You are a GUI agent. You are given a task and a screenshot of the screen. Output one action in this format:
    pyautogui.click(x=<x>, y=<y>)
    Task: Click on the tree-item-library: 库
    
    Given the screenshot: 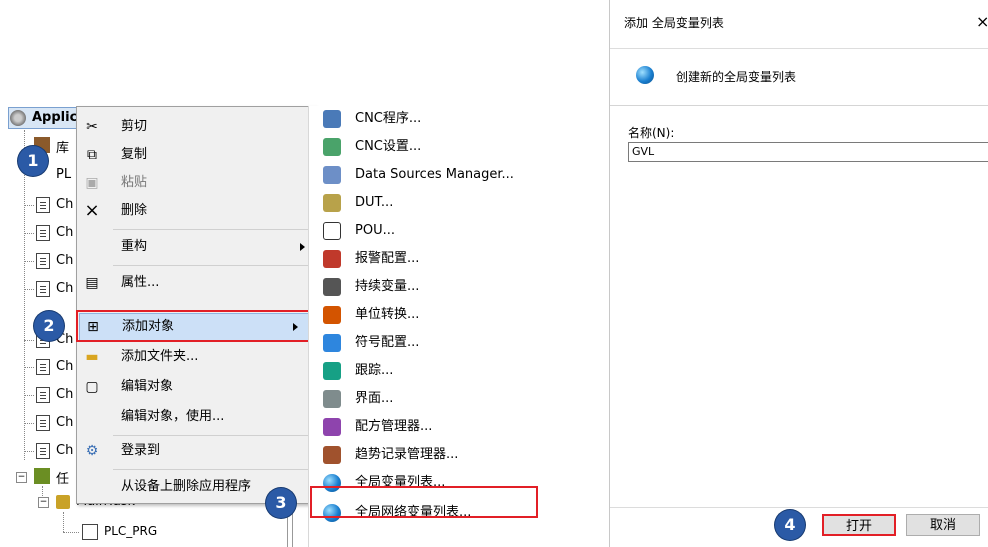 What is the action you would take?
    pyautogui.click(x=62, y=146)
    